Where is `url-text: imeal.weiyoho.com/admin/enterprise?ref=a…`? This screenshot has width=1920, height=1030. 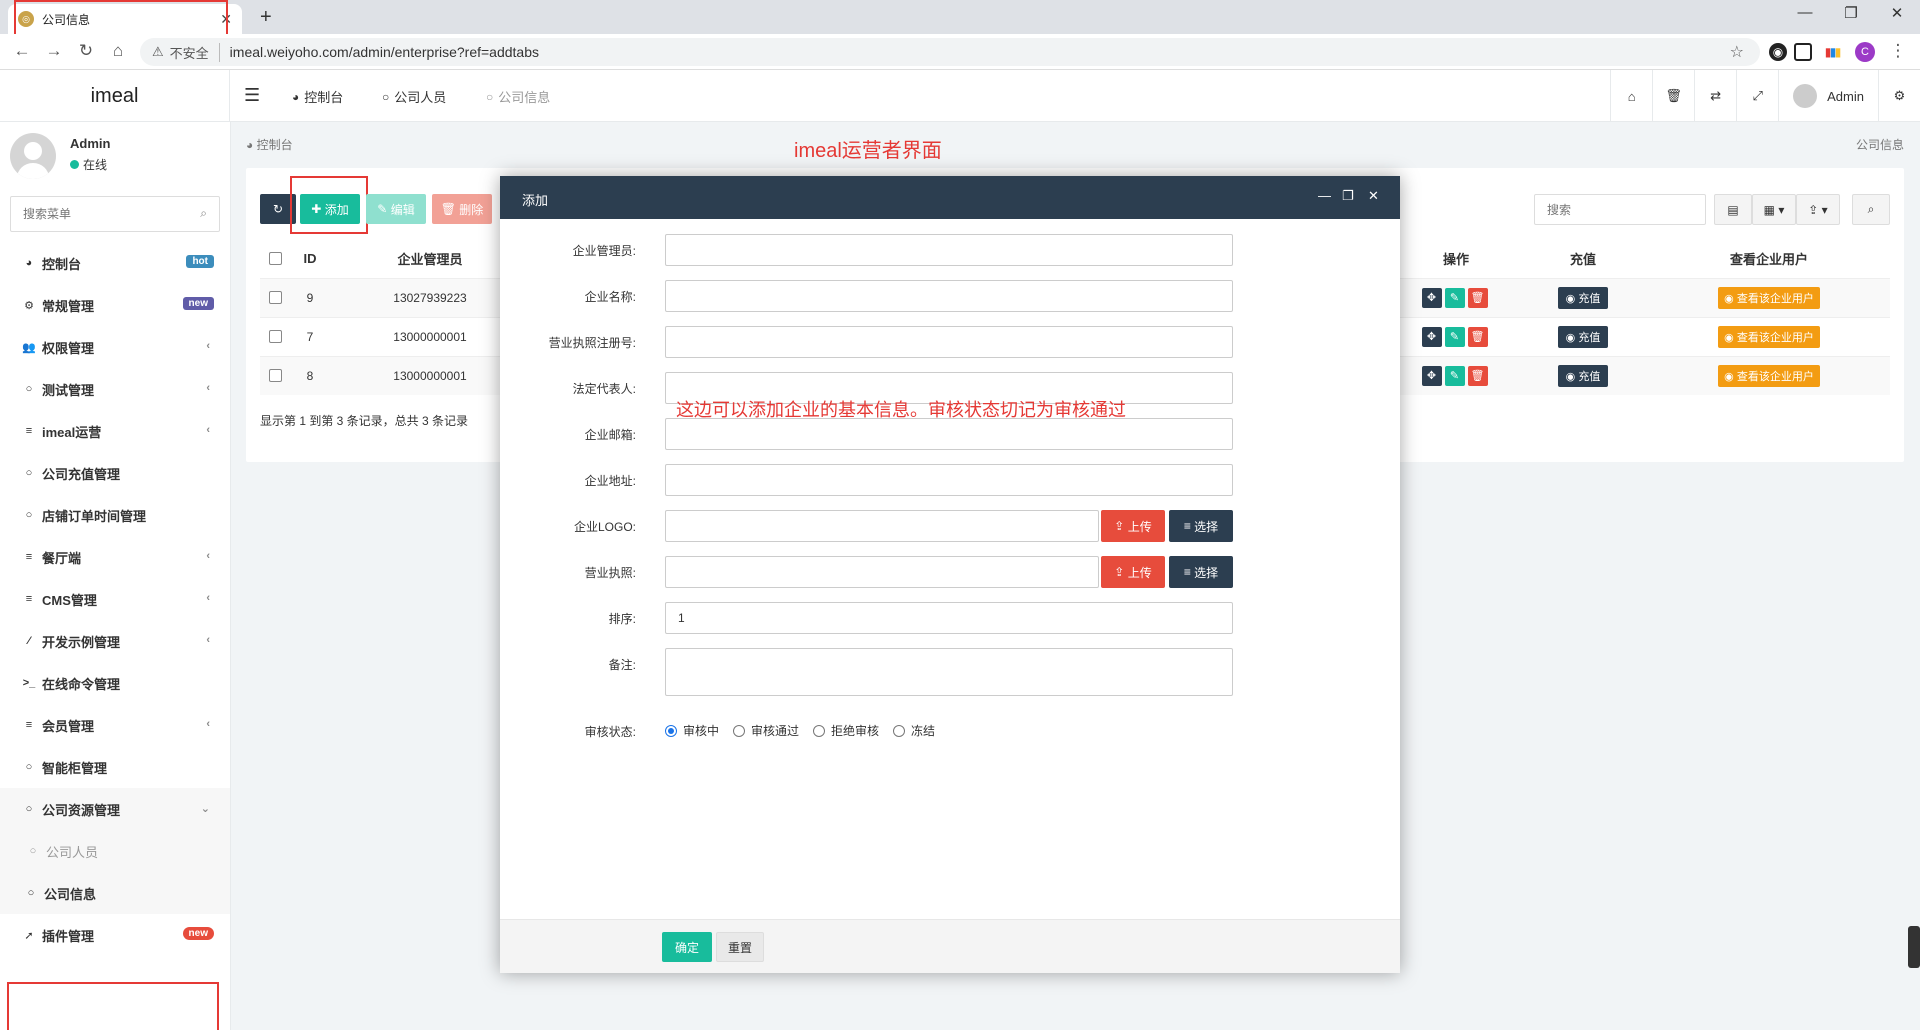 url-text: imeal.weiyoho.com/admin/enterprise?ref=a… is located at coordinates (384, 52).